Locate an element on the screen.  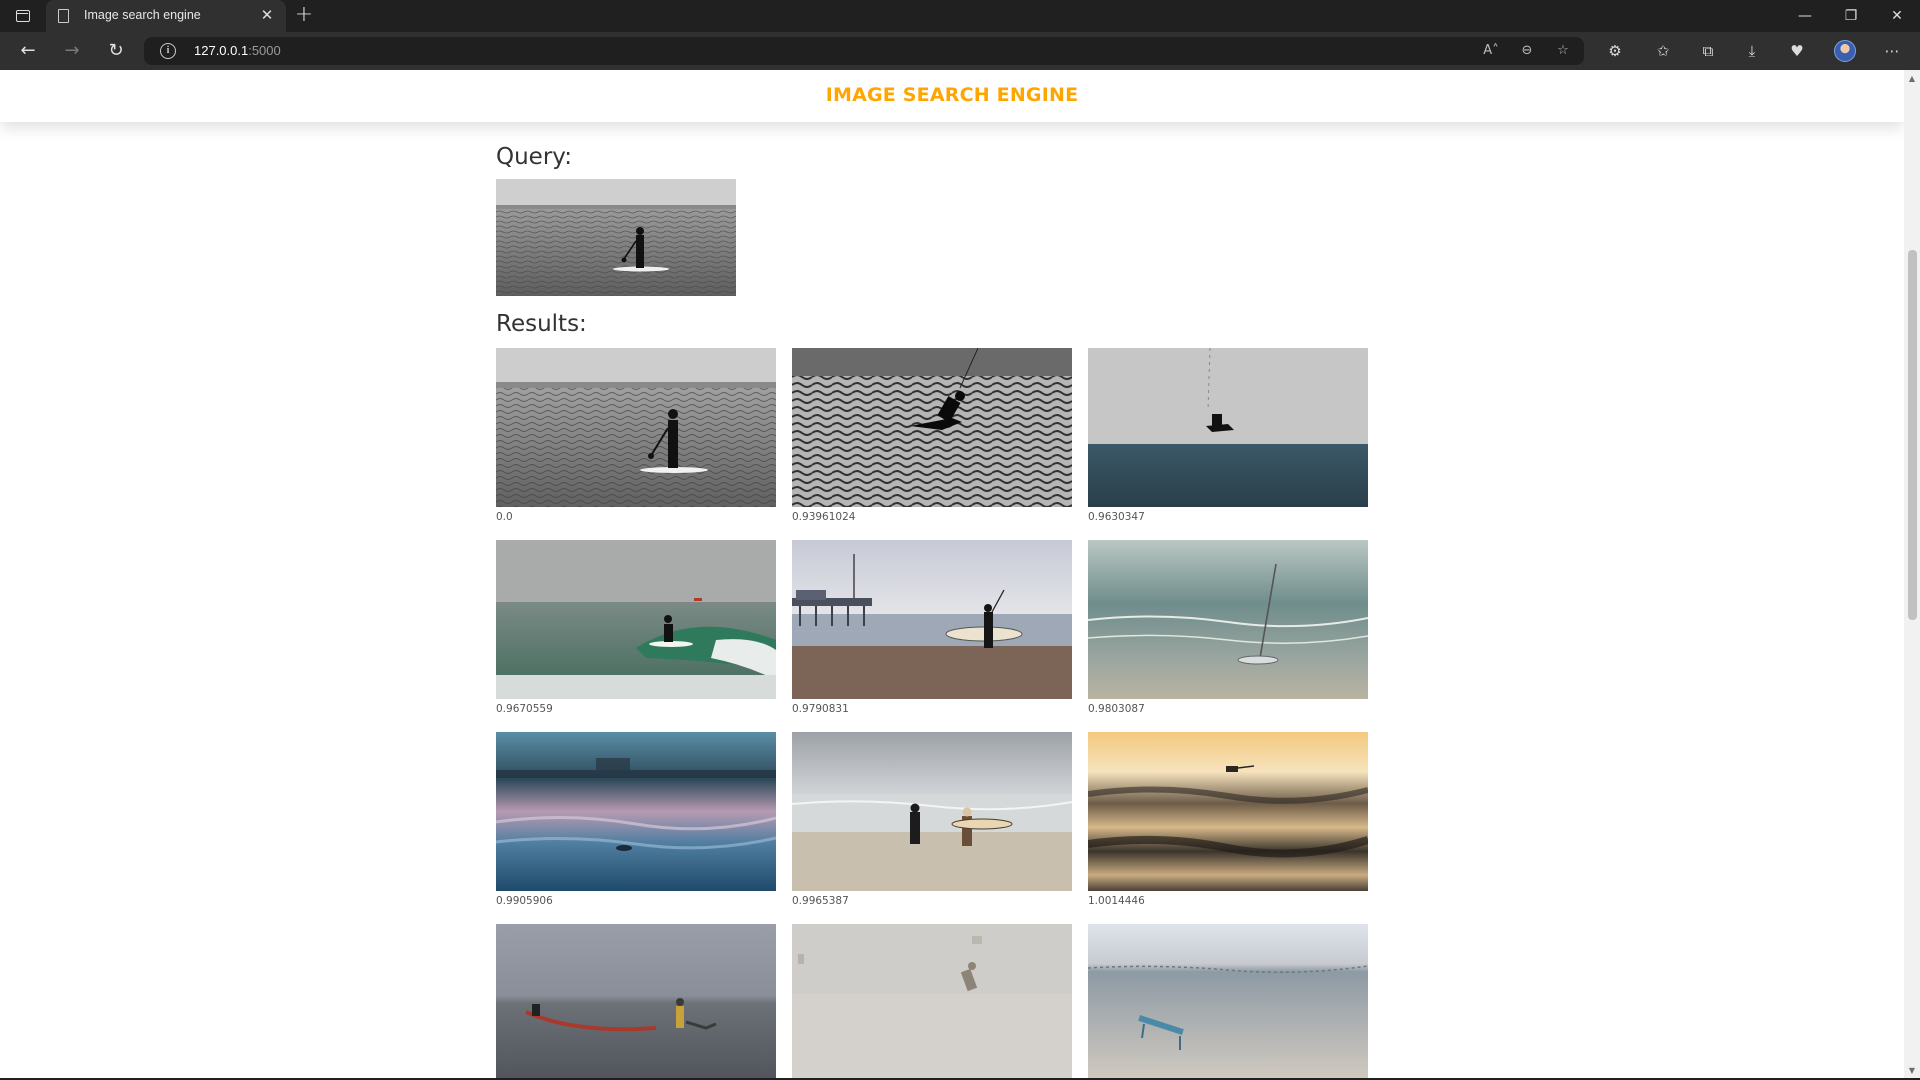
url-text: 127.0.0.1:5000 is located at coordinates (237, 50).